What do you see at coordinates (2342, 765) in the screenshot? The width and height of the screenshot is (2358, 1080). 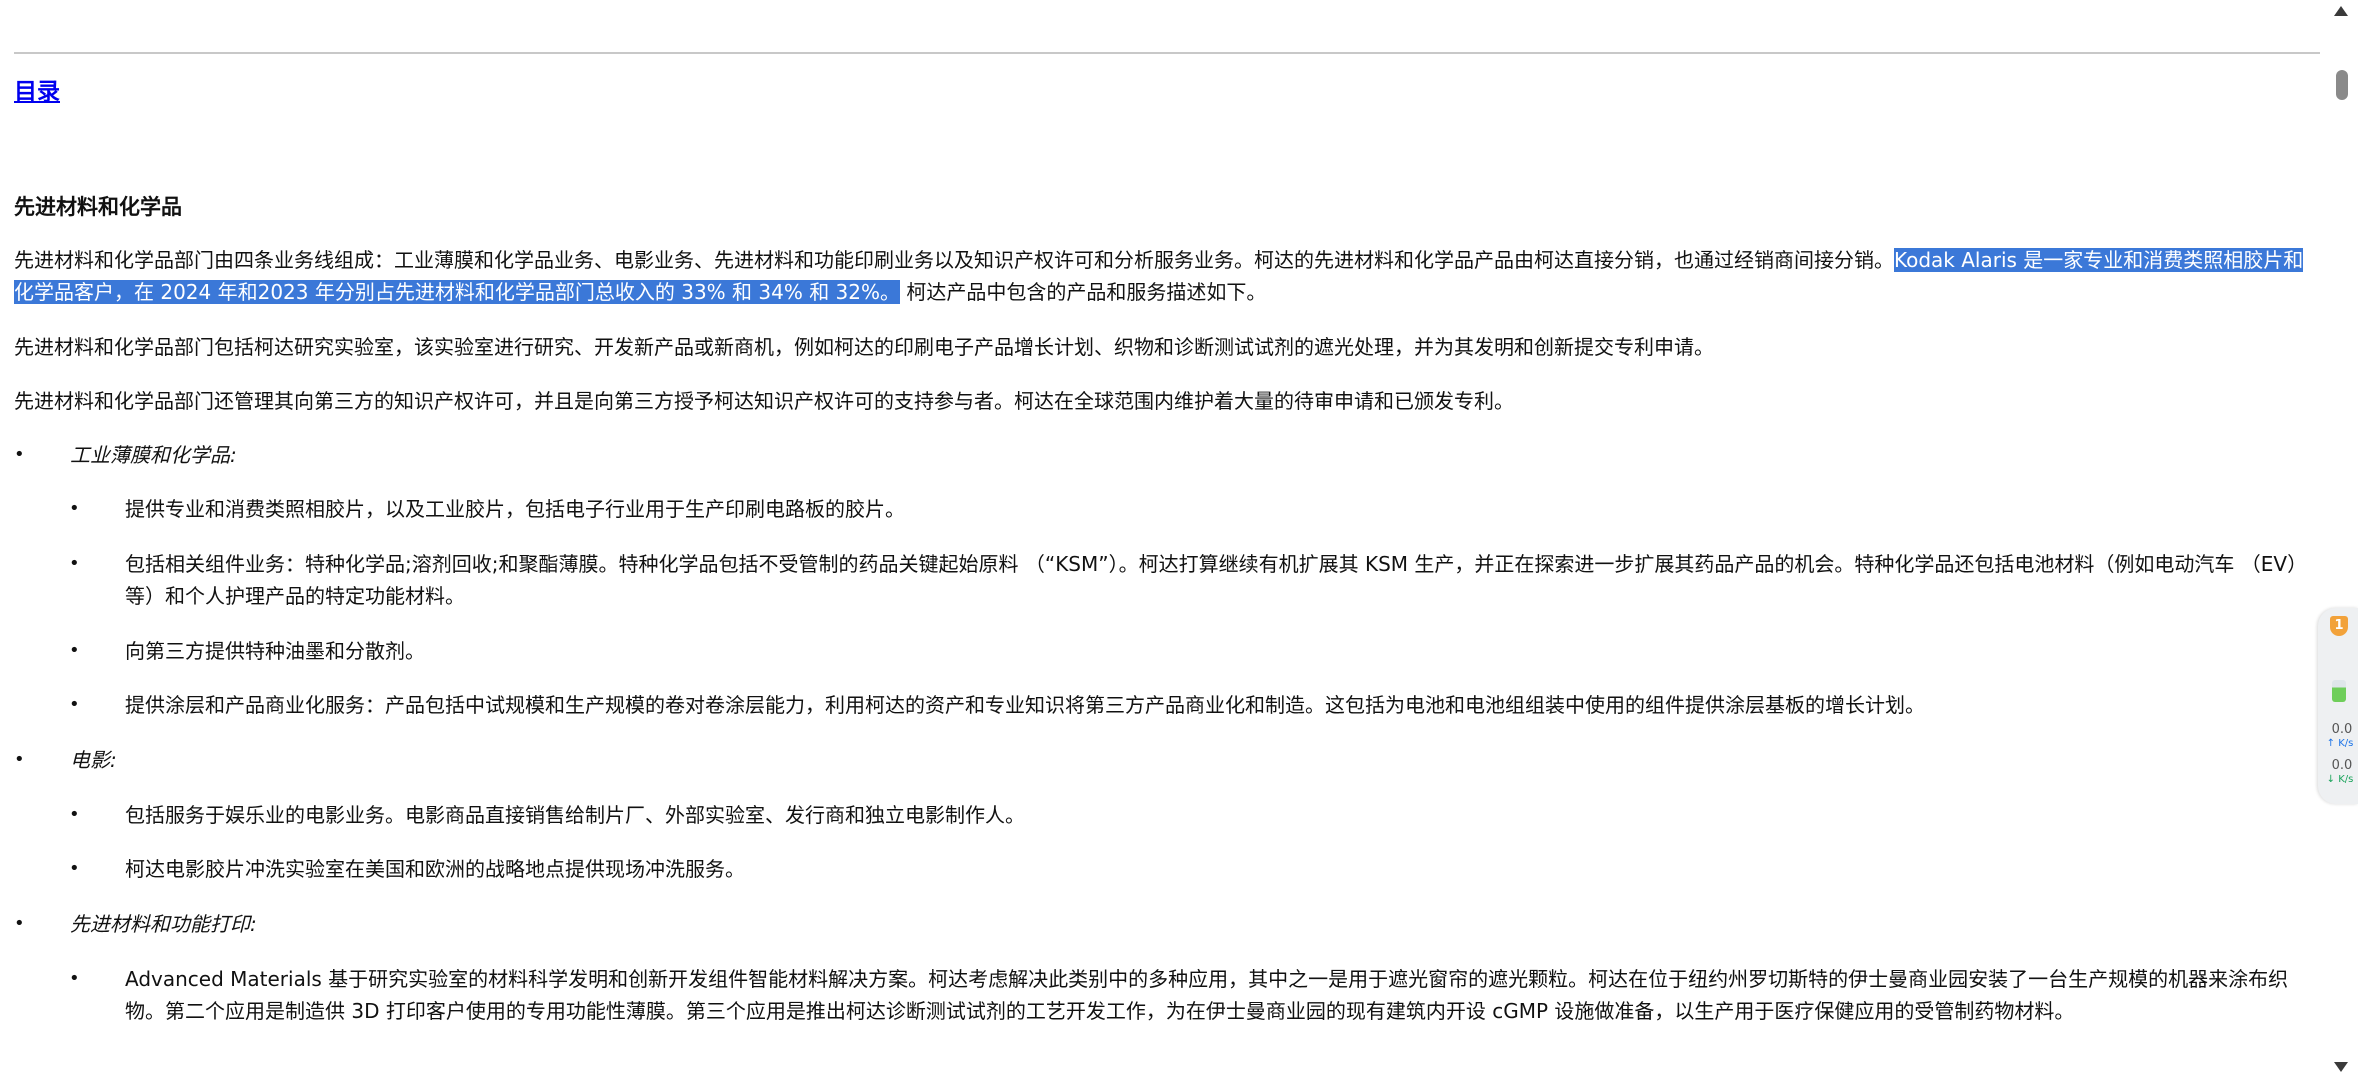 I see `download-speed: 0.0` at bounding box center [2342, 765].